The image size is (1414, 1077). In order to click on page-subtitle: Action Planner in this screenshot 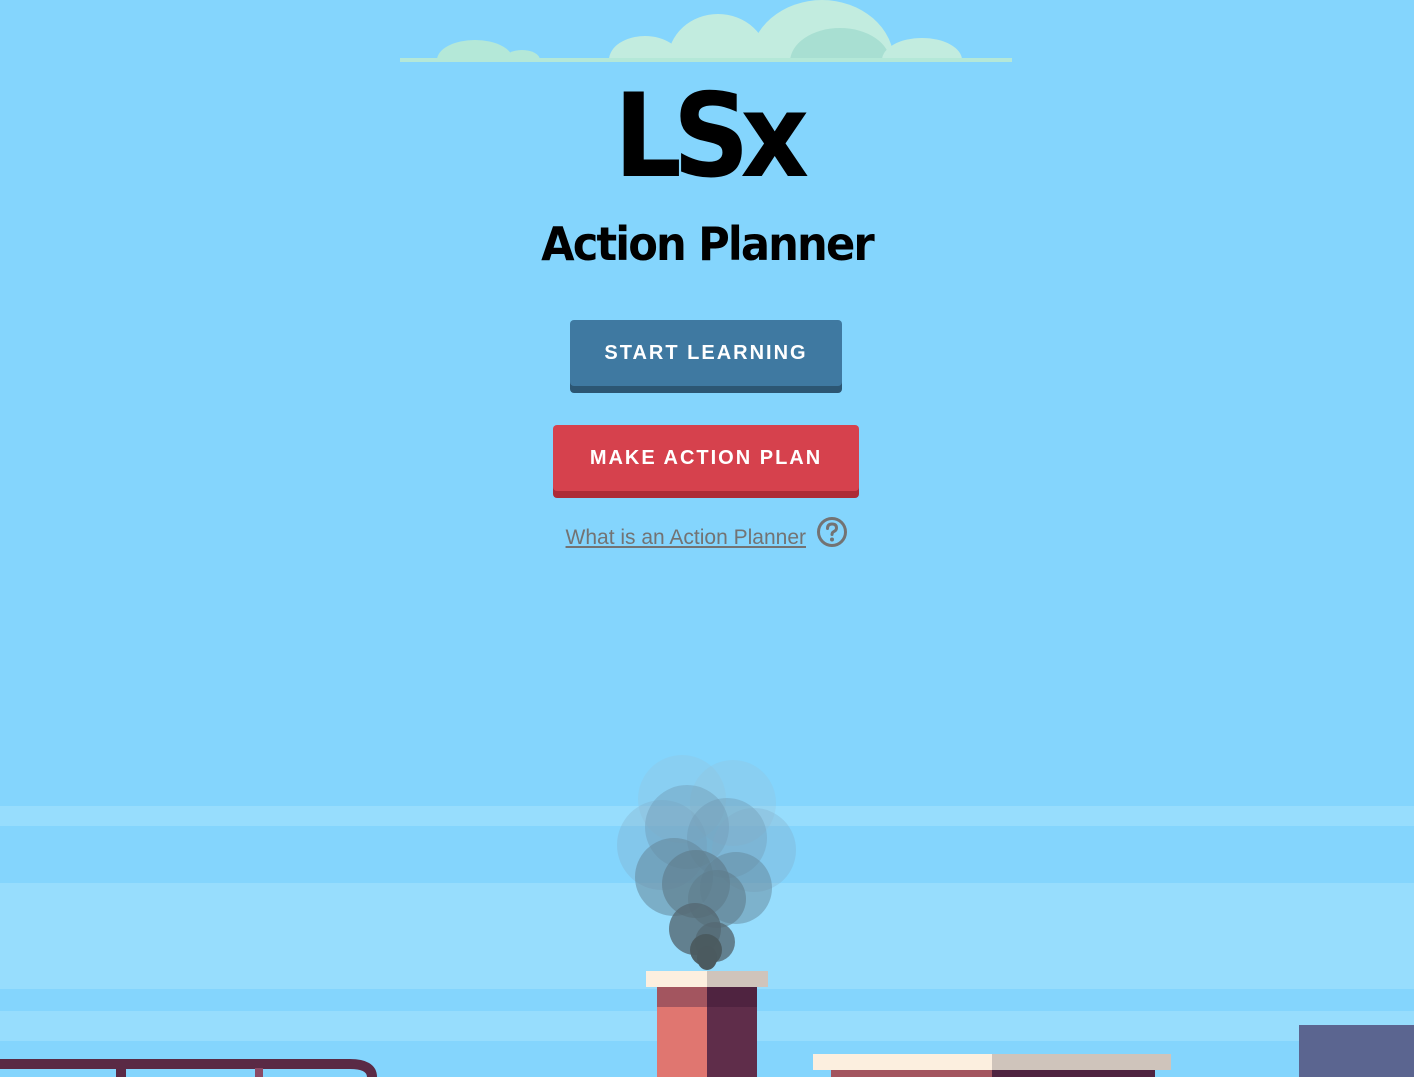, I will do `click(708, 244)`.